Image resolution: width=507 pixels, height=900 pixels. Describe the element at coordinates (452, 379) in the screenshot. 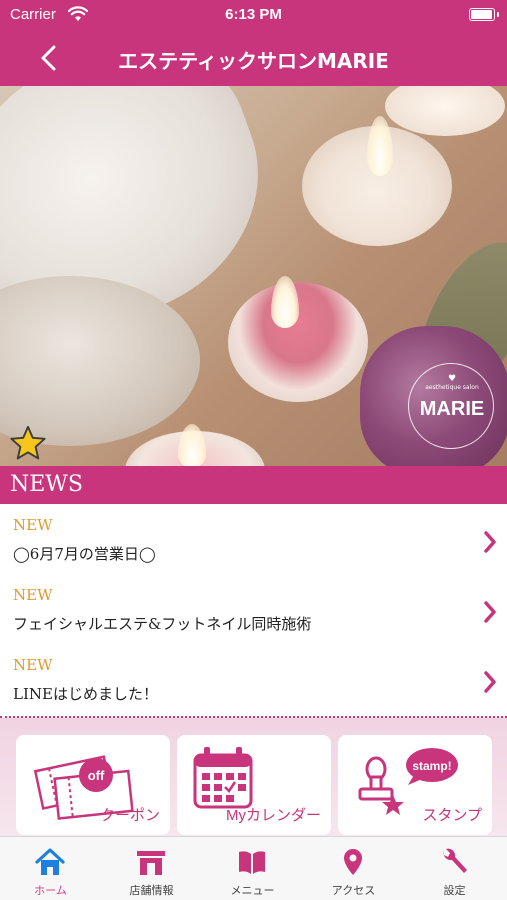

I see `heart-icon: ♥` at that location.